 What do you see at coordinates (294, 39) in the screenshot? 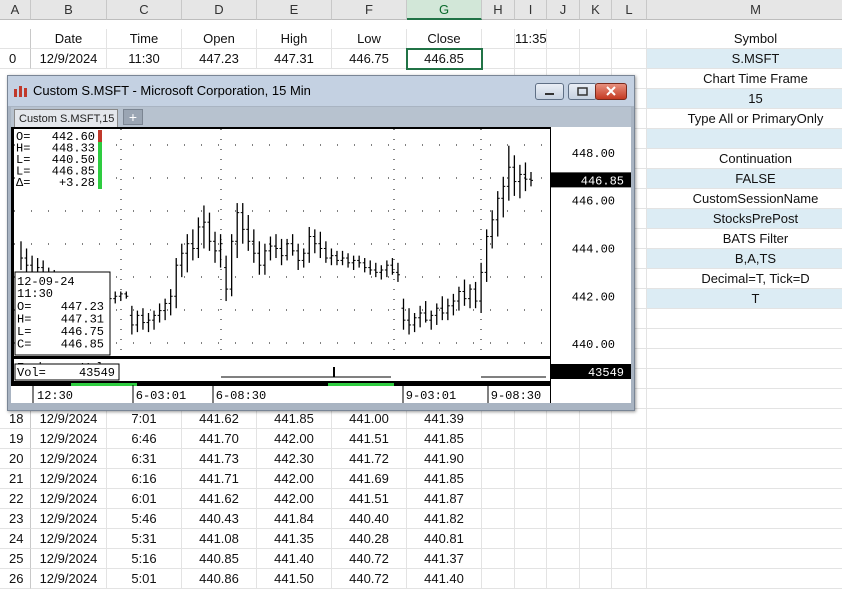
I see `cell-e: High` at bounding box center [294, 39].